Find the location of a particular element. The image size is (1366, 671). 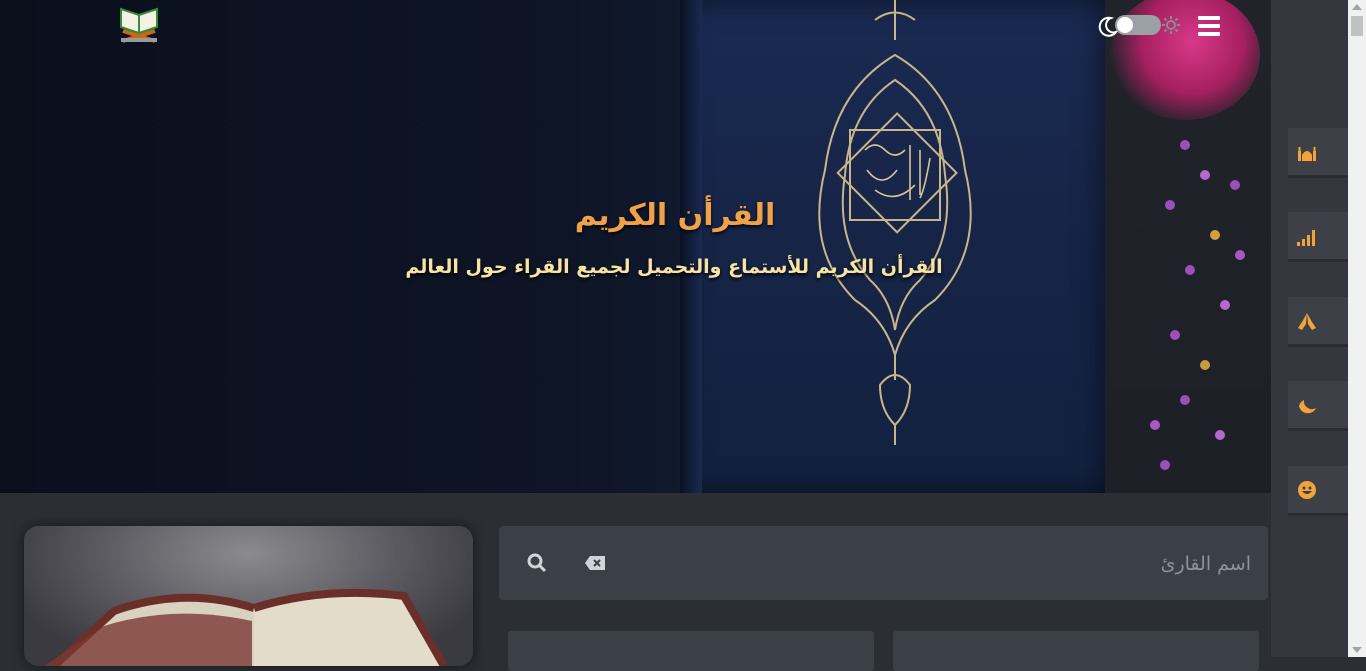

theme-toggle is located at coordinates (1140, 26).